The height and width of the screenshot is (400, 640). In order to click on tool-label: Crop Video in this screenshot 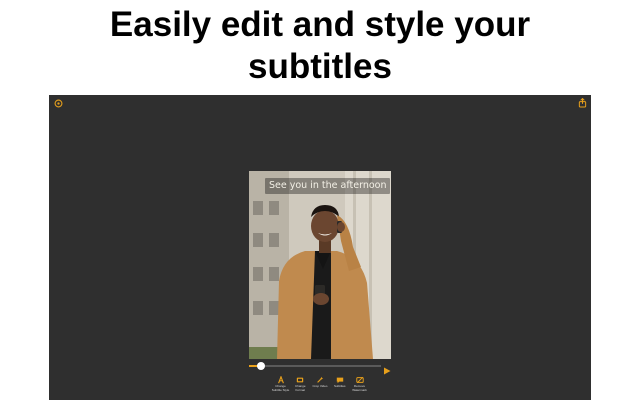, I will do `click(320, 386)`.